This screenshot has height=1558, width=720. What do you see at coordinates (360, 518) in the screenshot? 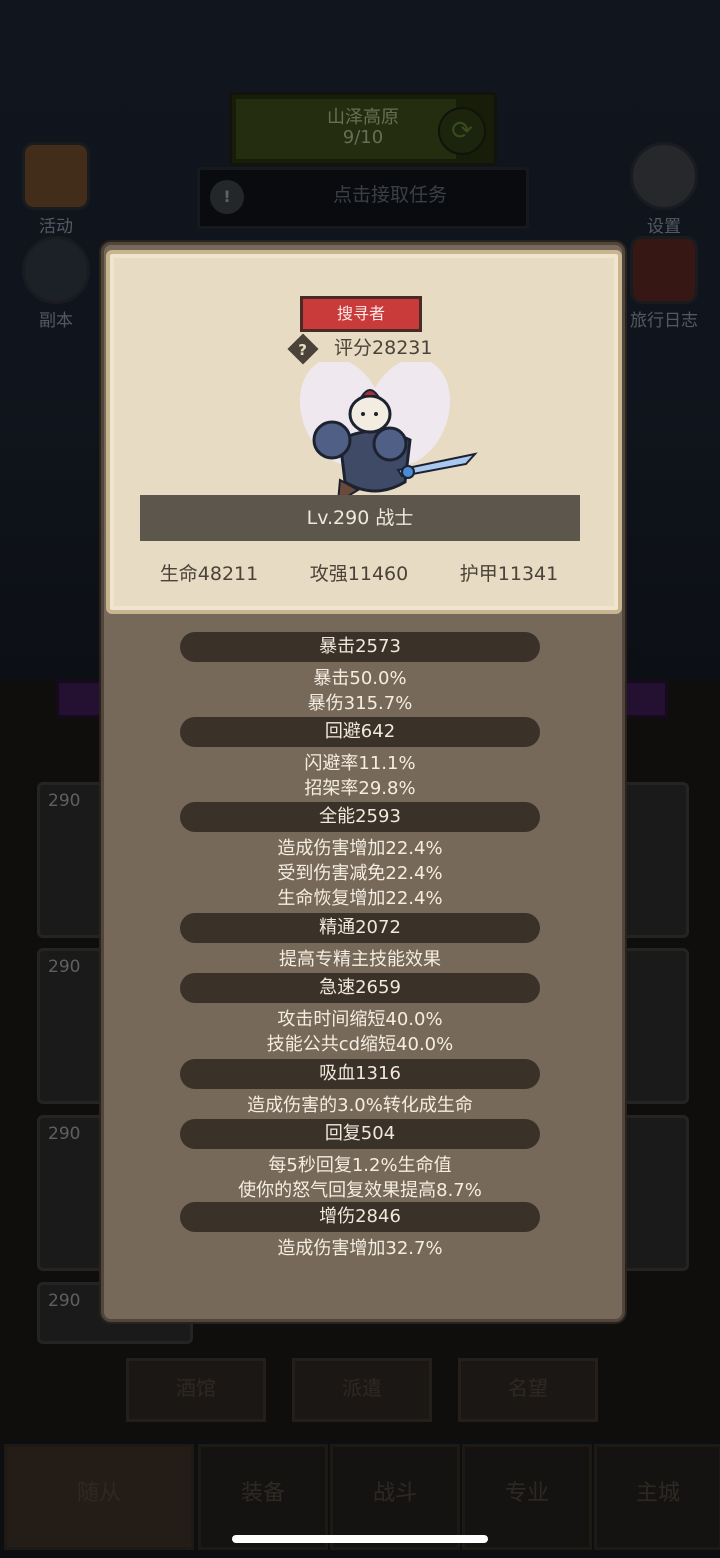
I see `level-class-bar: Lv.290 战士` at bounding box center [360, 518].